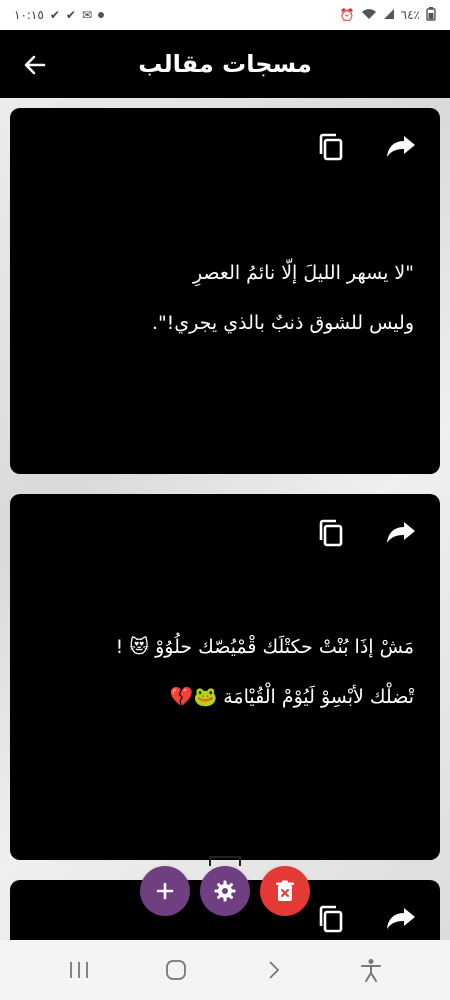  Describe the element at coordinates (347, 15) in the screenshot. I see `alarm-icon: ⏰` at that location.